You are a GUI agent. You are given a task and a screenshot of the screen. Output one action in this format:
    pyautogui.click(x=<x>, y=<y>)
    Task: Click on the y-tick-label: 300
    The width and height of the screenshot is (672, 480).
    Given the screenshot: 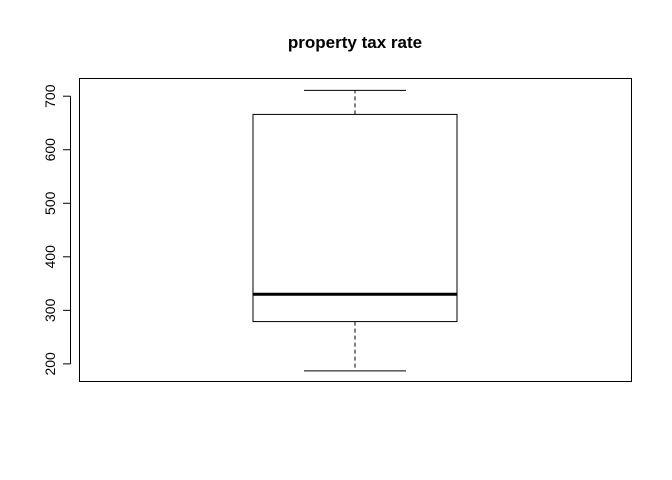 What is the action you would take?
    pyautogui.click(x=50, y=310)
    